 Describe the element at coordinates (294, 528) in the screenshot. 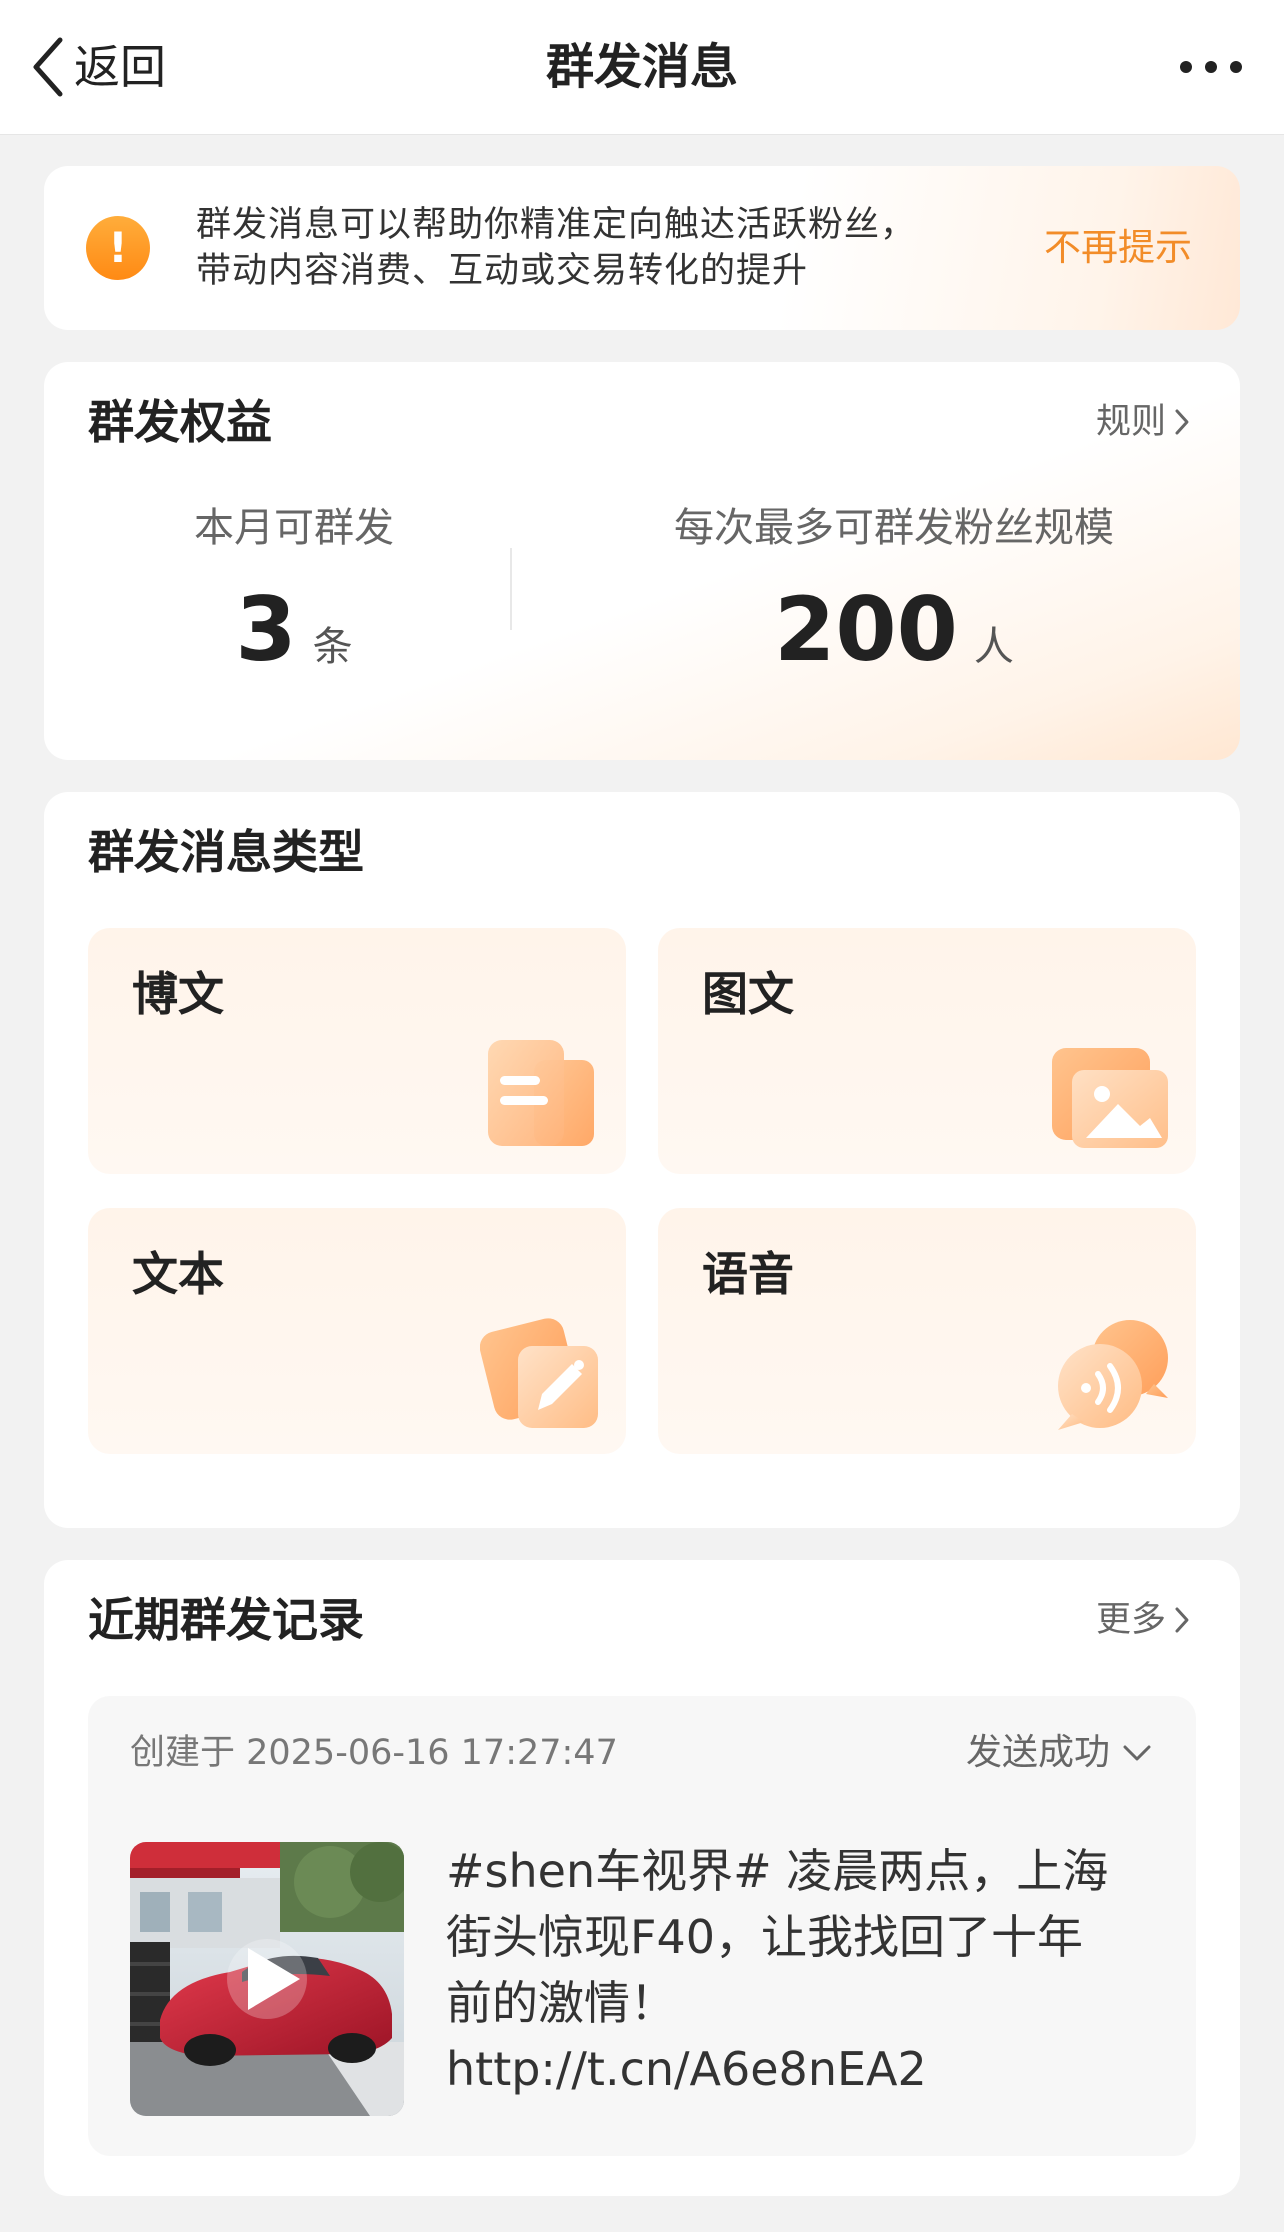

I see `stat-label: 本月可群发` at that location.